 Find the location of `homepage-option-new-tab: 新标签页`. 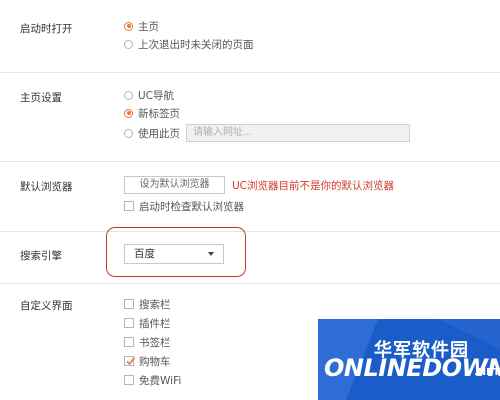

homepage-option-new-tab: 新标签页 is located at coordinates (152, 113).